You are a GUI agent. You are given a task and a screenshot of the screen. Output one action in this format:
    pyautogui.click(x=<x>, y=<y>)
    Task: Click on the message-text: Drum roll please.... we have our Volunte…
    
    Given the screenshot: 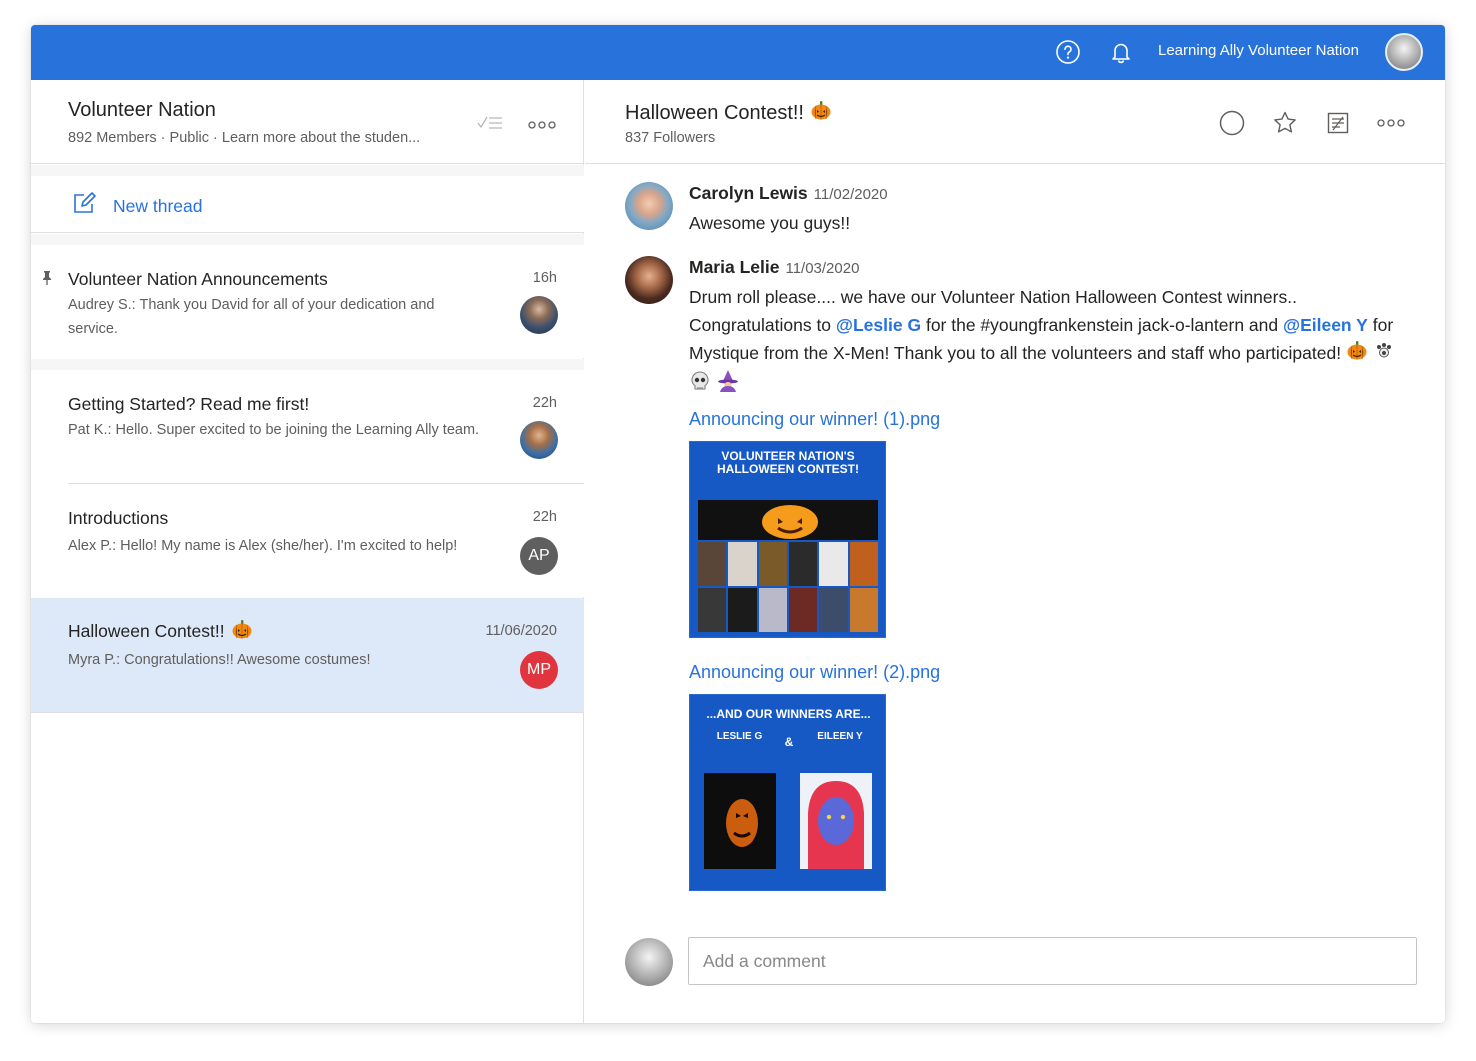 What is the action you would take?
    pyautogui.click(x=1054, y=342)
    